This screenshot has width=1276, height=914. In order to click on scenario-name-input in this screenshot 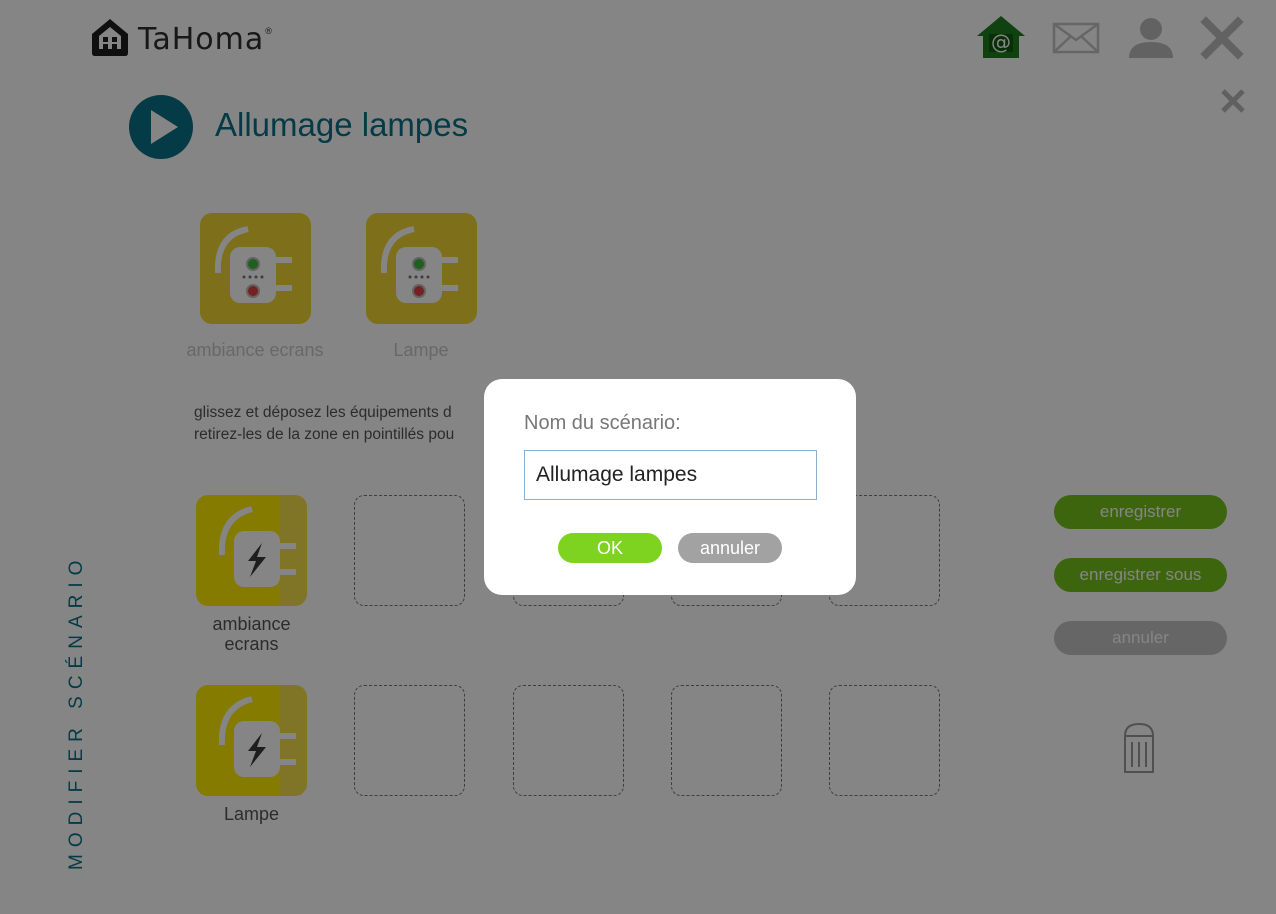, I will do `click(670, 475)`.